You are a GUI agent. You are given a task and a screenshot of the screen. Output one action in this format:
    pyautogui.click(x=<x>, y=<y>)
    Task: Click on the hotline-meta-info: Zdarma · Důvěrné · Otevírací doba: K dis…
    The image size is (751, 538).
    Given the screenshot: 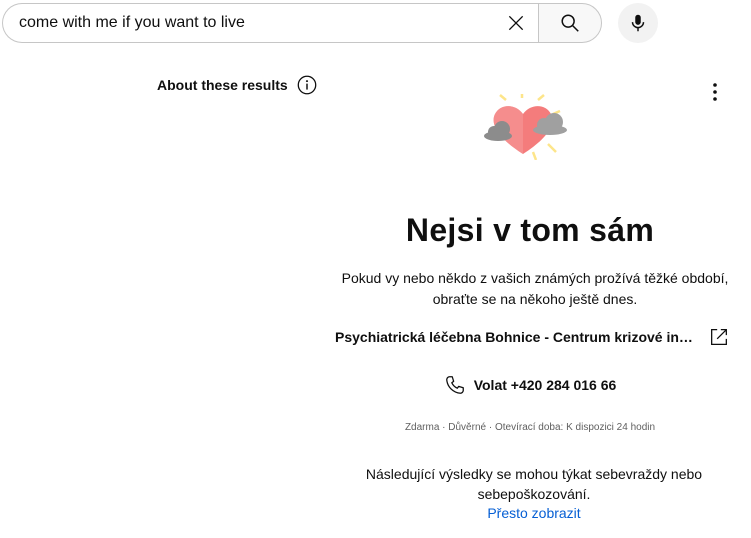 What is the action you would take?
    pyautogui.click(x=530, y=427)
    